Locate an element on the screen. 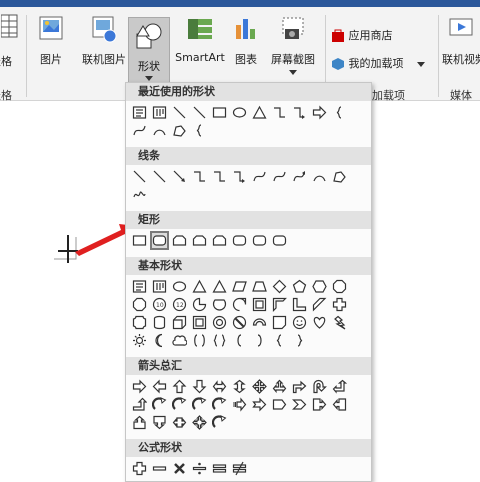 This screenshot has width=480, height=482. decagon-shape-icon: 10 is located at coordinates (159, 304).